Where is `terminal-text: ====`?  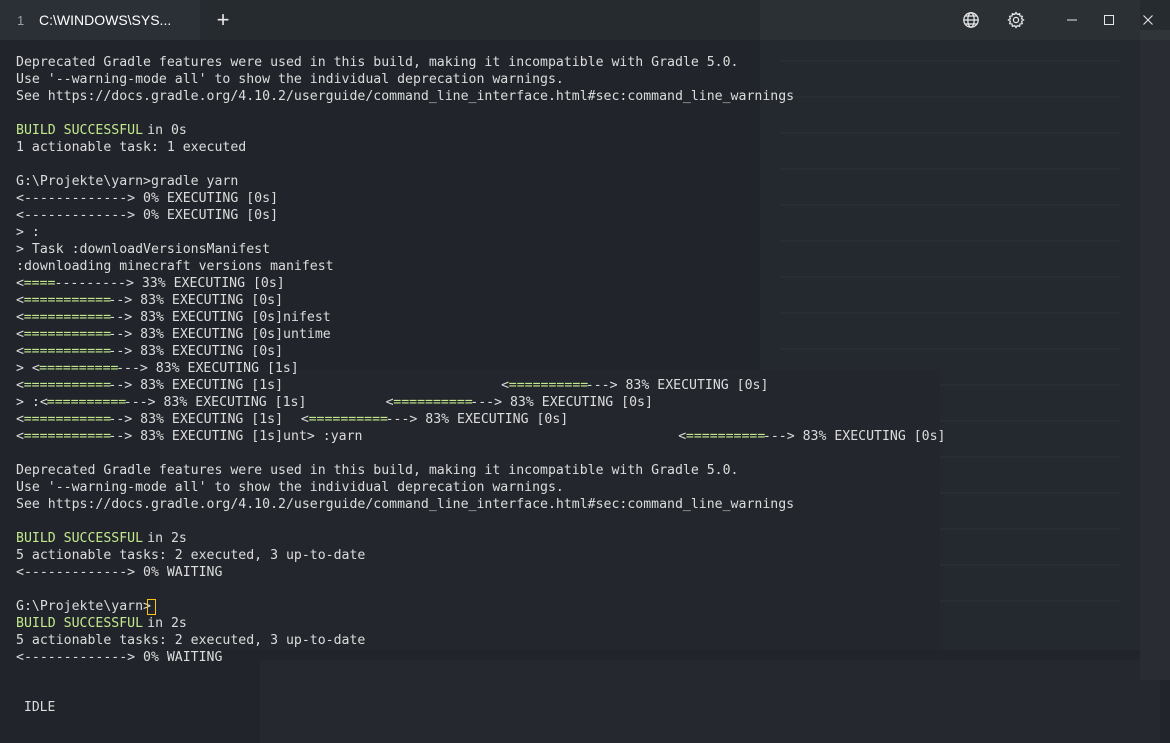
terminal-text: ==== is located at coordinates (39, 283).